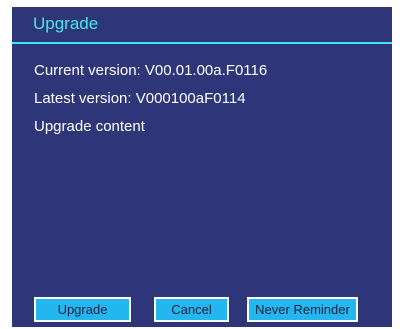 This screenshot has width=400, height=329. What do you see at coordinates (302, 309) in the screenshot?
I see `never-reminder-button: Never Reminder` at bounding box center [302, 309].